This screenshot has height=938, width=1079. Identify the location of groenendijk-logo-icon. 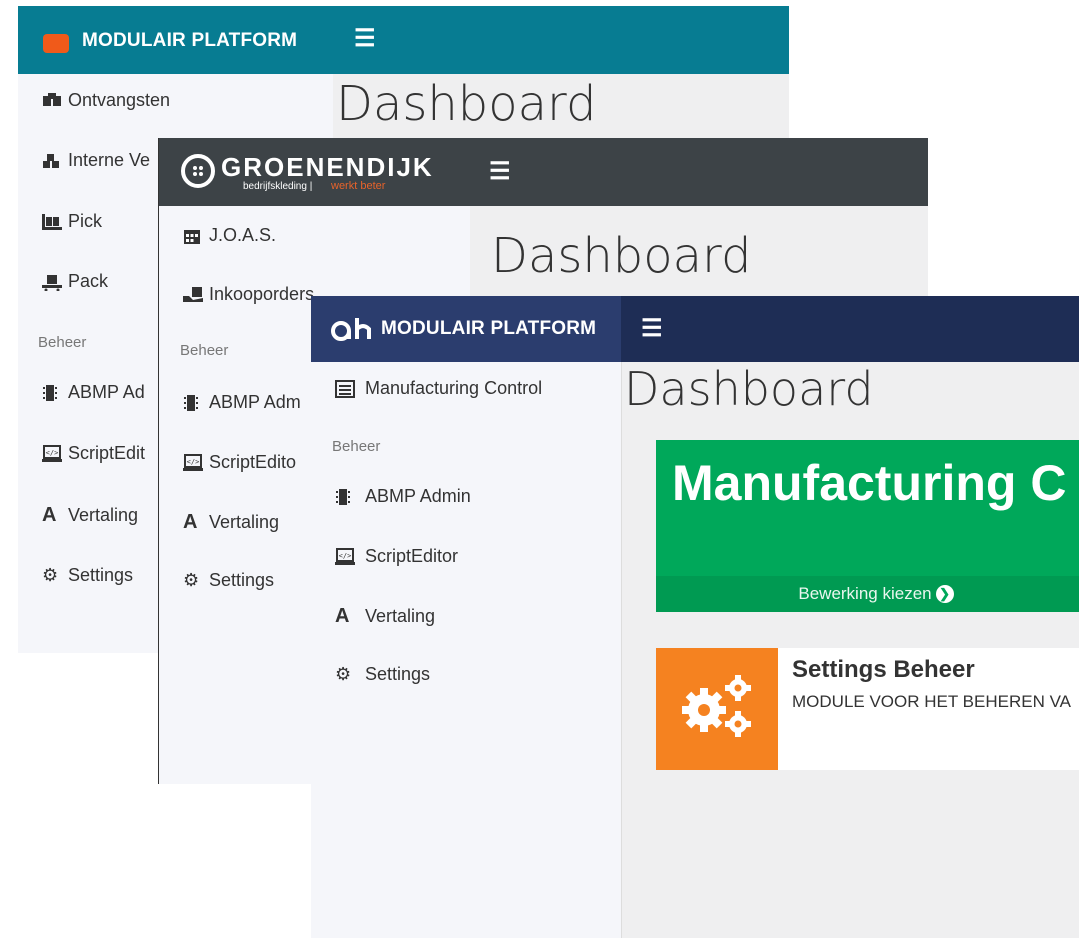
(198, 171).